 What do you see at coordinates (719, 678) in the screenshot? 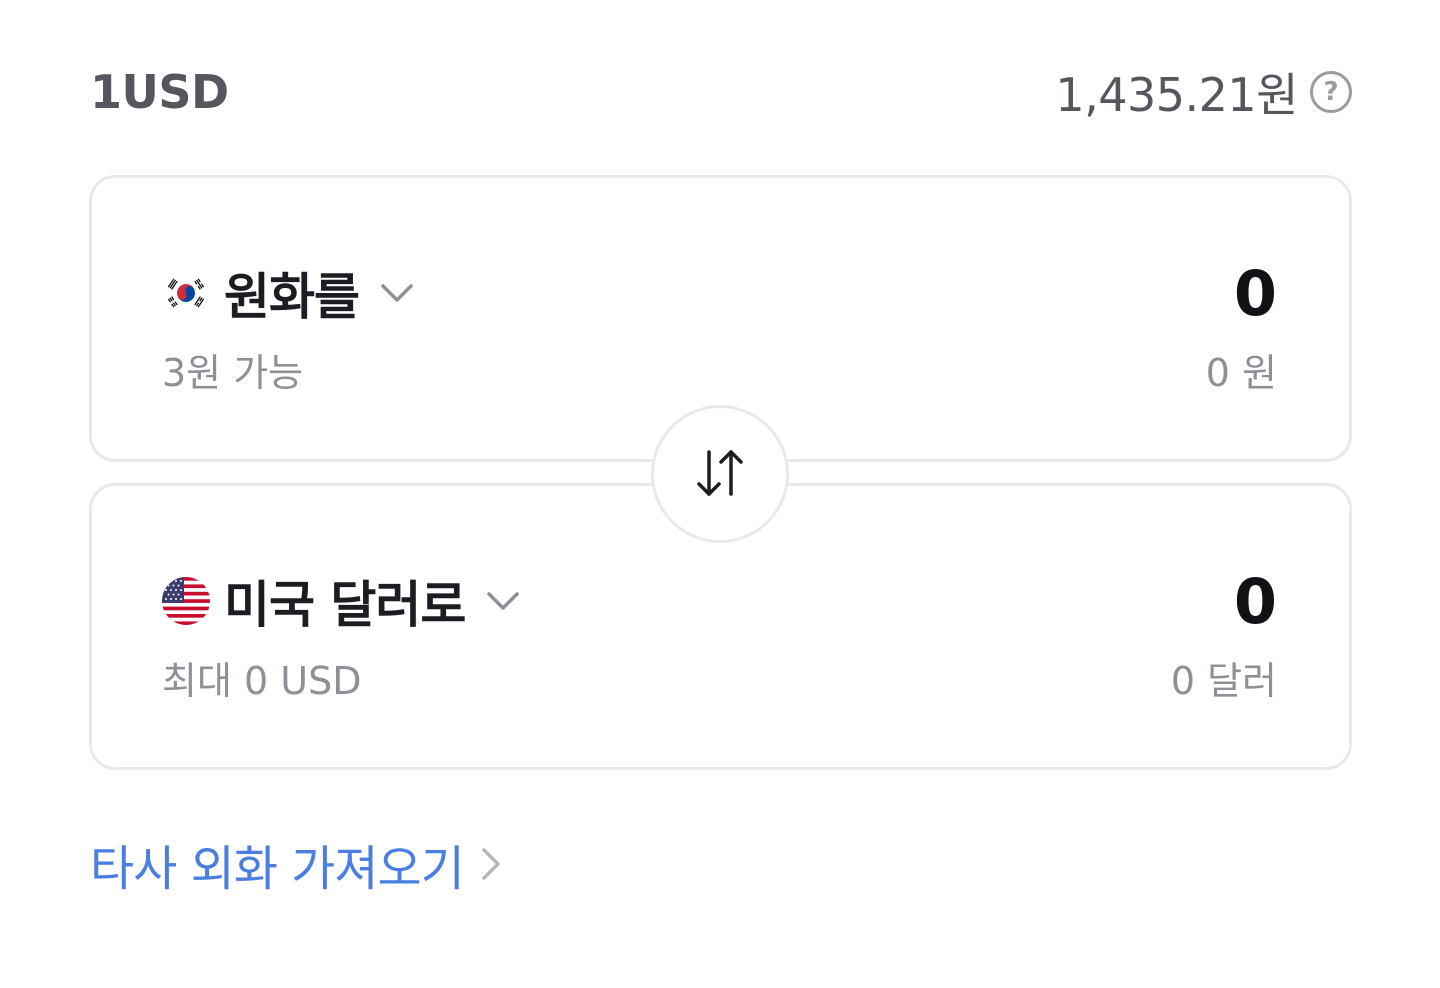
I see `to-sub-row: 최대 0 USD 0 달러` at bounding box center [719, 678].